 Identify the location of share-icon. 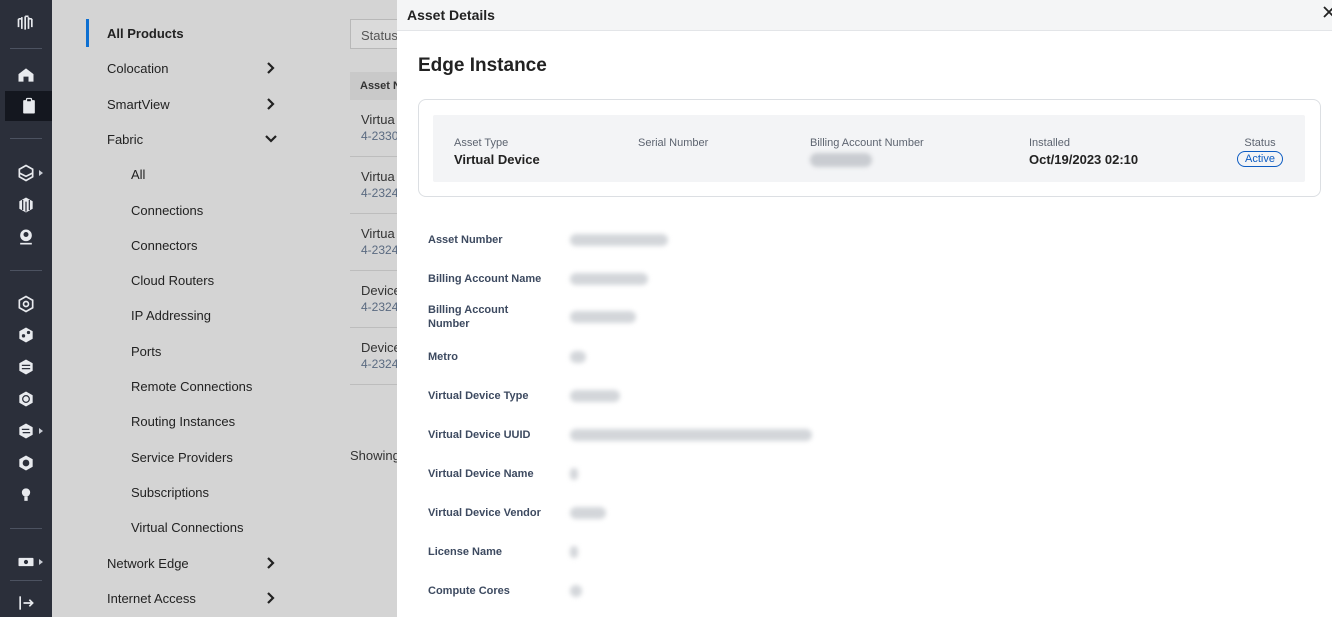
(26, 335).